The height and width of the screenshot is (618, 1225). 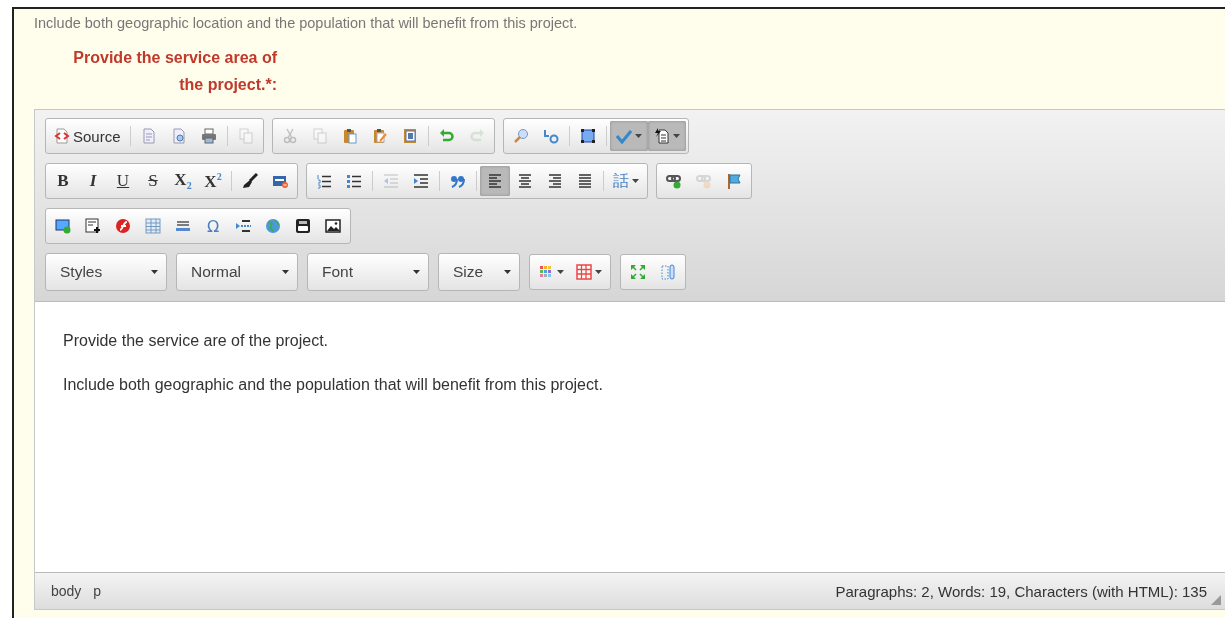 I want to click on paragraph: Include both geographic and the population that will benefit from this project., so click(x=333, y=385).